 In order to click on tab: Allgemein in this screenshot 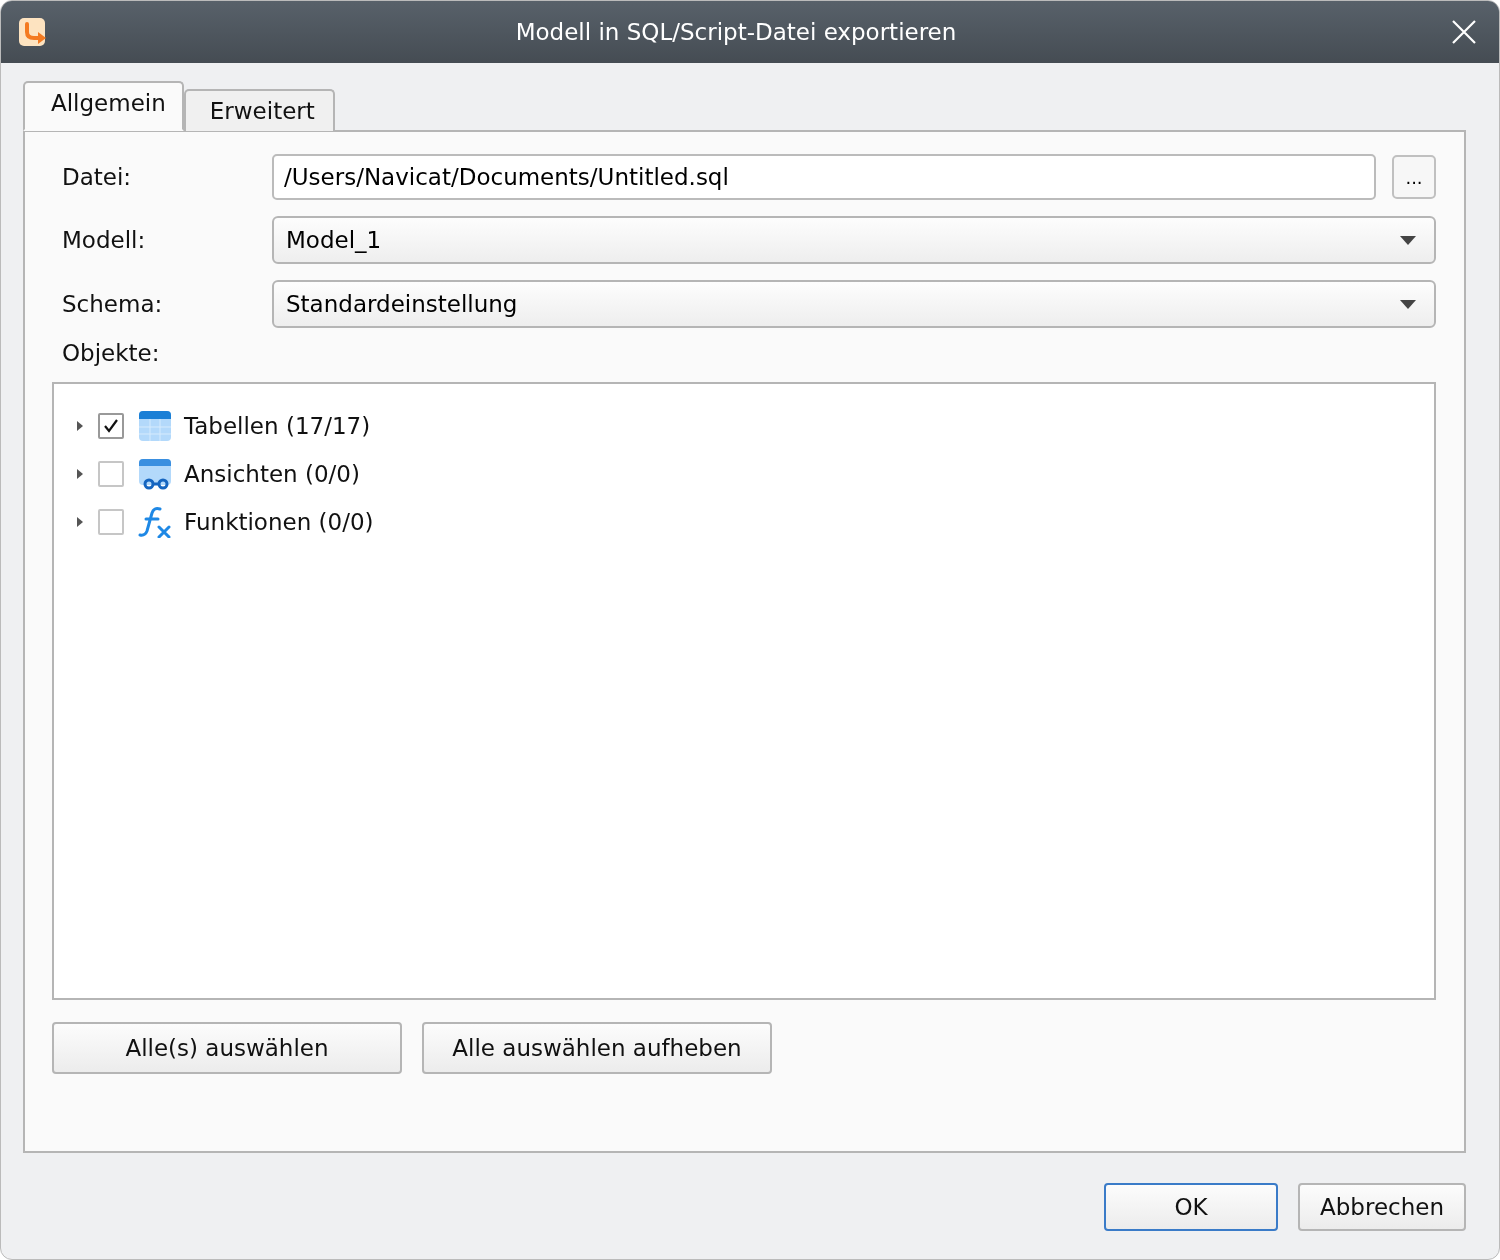, I will do `click(103, 106)`.